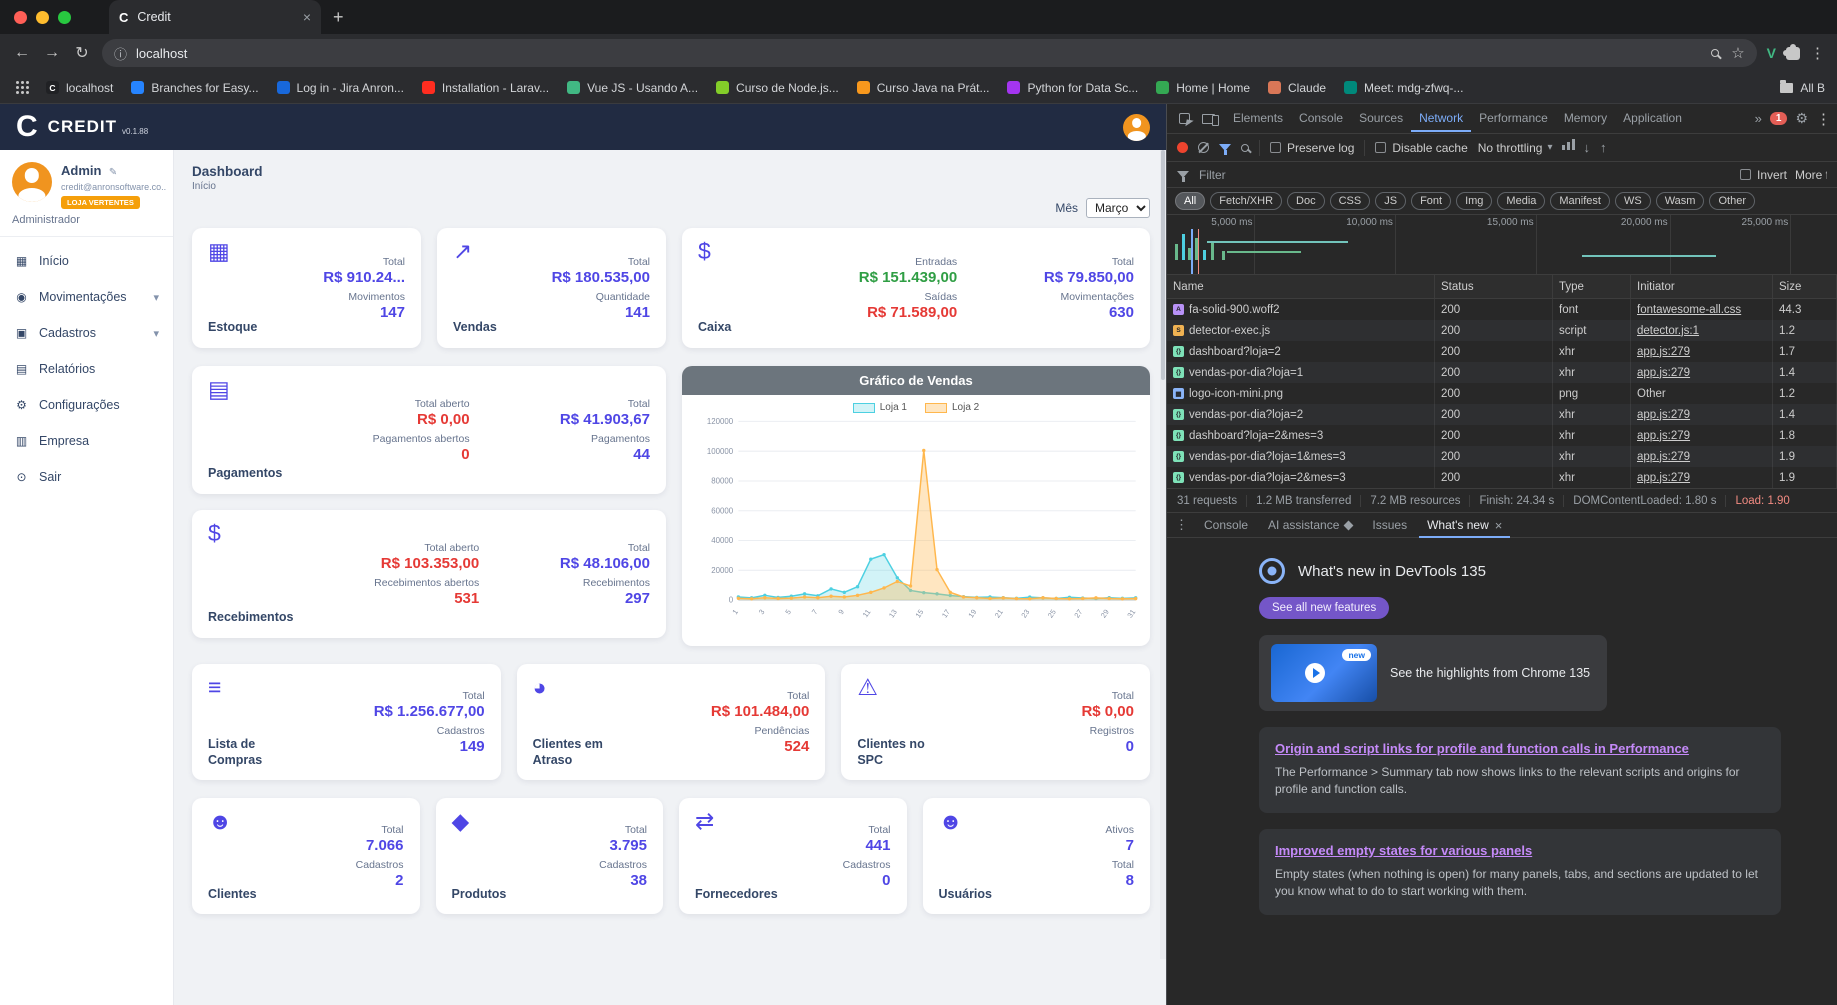  I want to click on initiator-link: detector.js:1, so click(1668, 331).